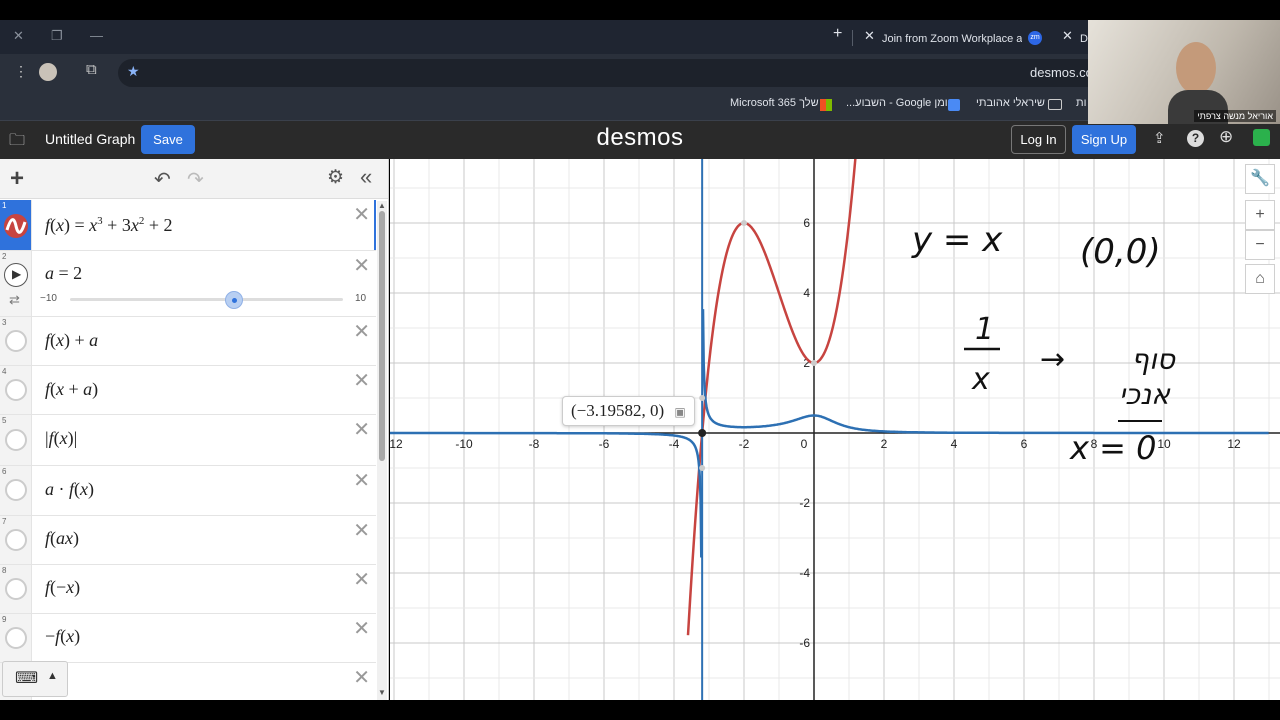  What do you see at coordinates (382, 205) in the screenshot?
I see `scroll-up-icon: ▲` at bounding box center [382, 205].